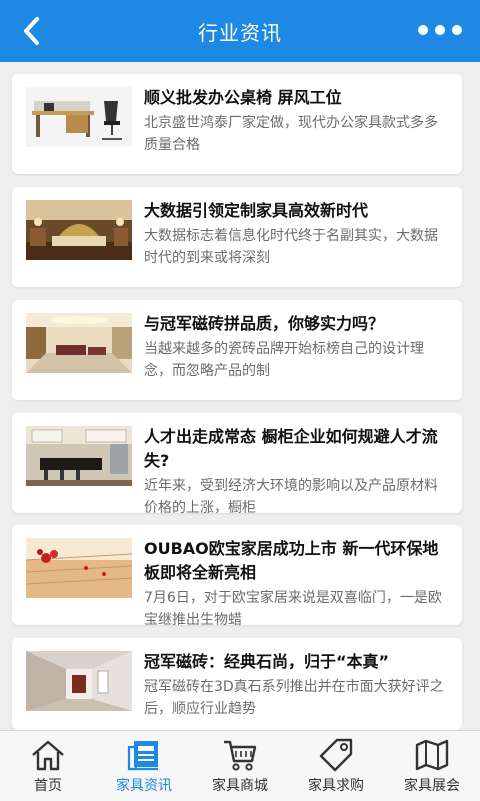 Image resolution: width=480 pixels, height=801 pixels. What do you see at coordinates (144, 786) in the screenshot?
I see `tab-label: 家具资讯` at bounding box center [144, 786].